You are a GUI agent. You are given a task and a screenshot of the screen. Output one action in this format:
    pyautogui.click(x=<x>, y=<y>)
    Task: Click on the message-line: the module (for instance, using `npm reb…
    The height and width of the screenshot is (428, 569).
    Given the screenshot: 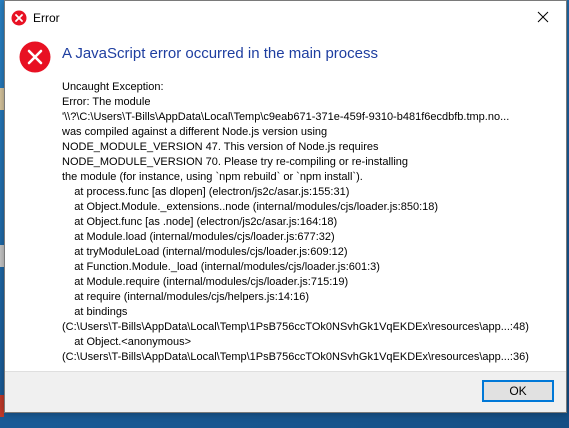 What is the action you would take?
    pyautogui.click(x=212, y=177)
    